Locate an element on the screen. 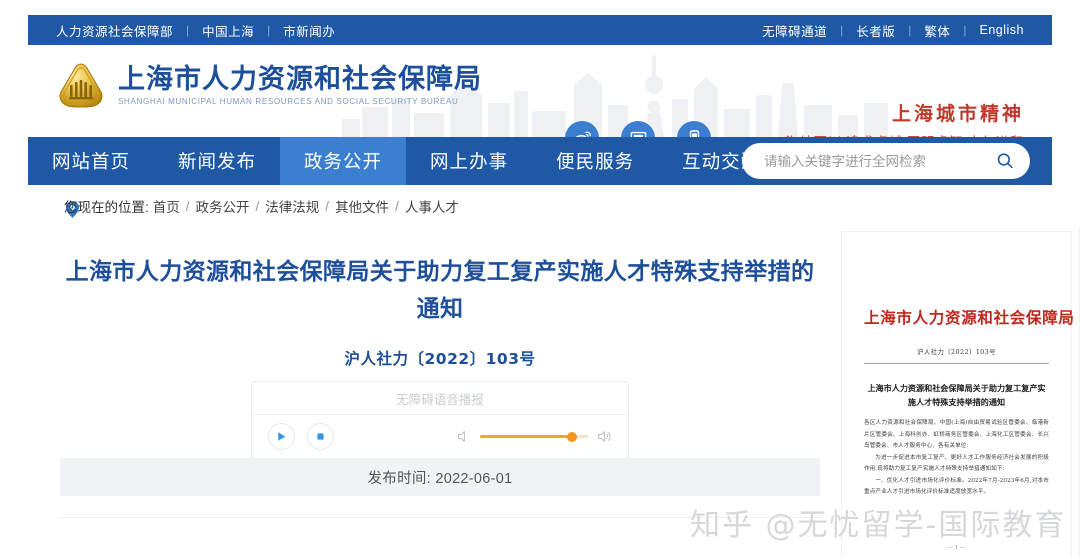 This screenshot has width=1080, height=558. main-navigation: 网站首页 新闻发布 政务公开 网上办事 便民服务 互动交流 is located at coordinates (540, 161).